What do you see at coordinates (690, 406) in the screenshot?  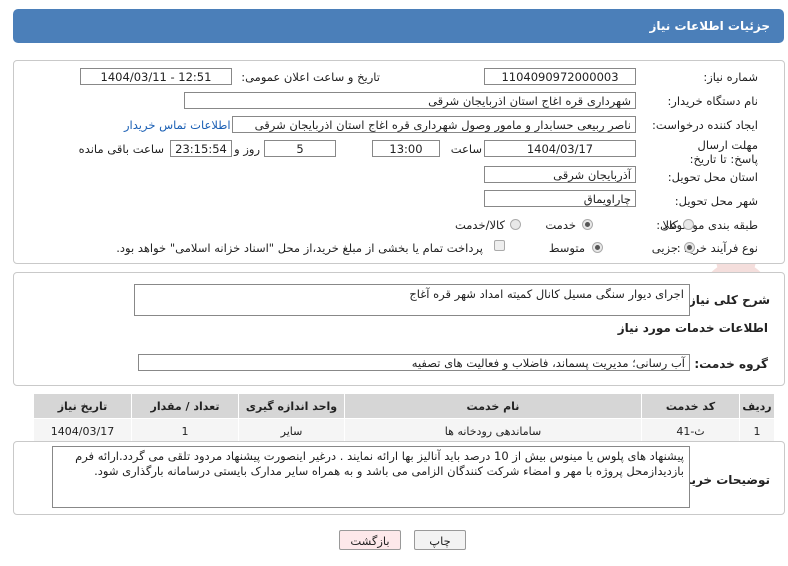 I see `col-code: کد خدمت` at bounding box center [690, 406].